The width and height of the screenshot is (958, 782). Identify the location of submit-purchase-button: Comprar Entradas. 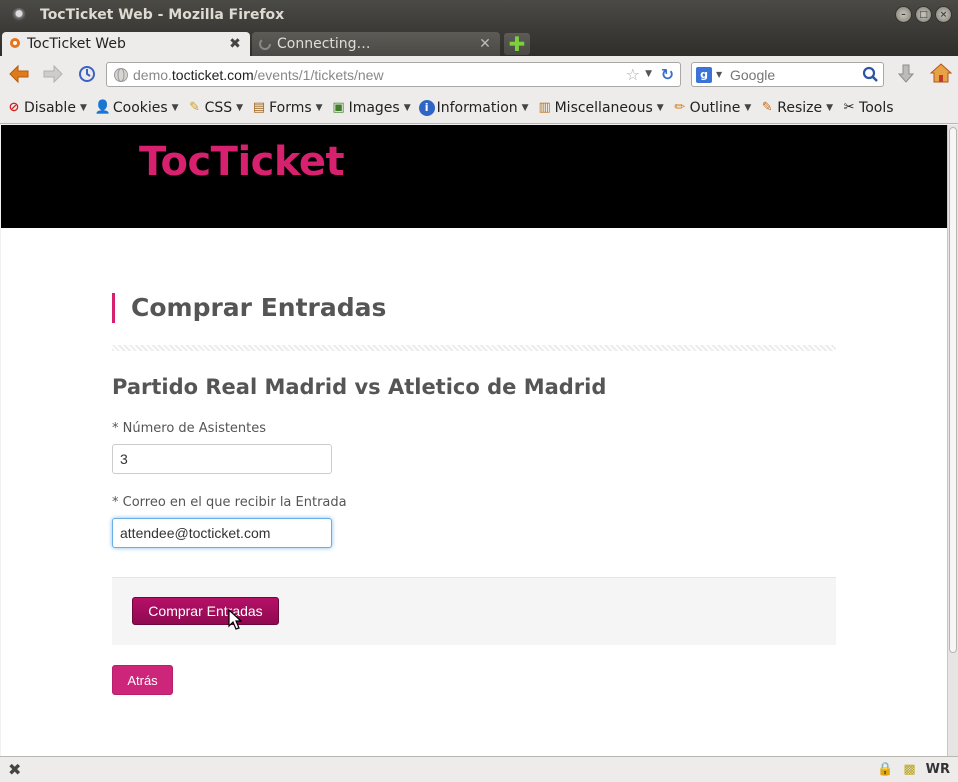
(205, 611).